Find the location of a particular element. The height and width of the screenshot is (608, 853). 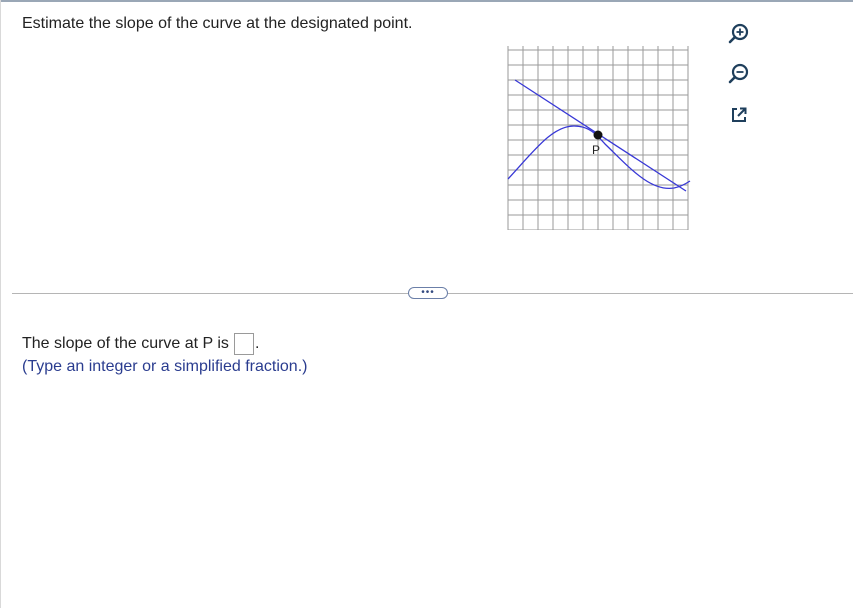

pop-out-button is located at coordinates (739, 115).